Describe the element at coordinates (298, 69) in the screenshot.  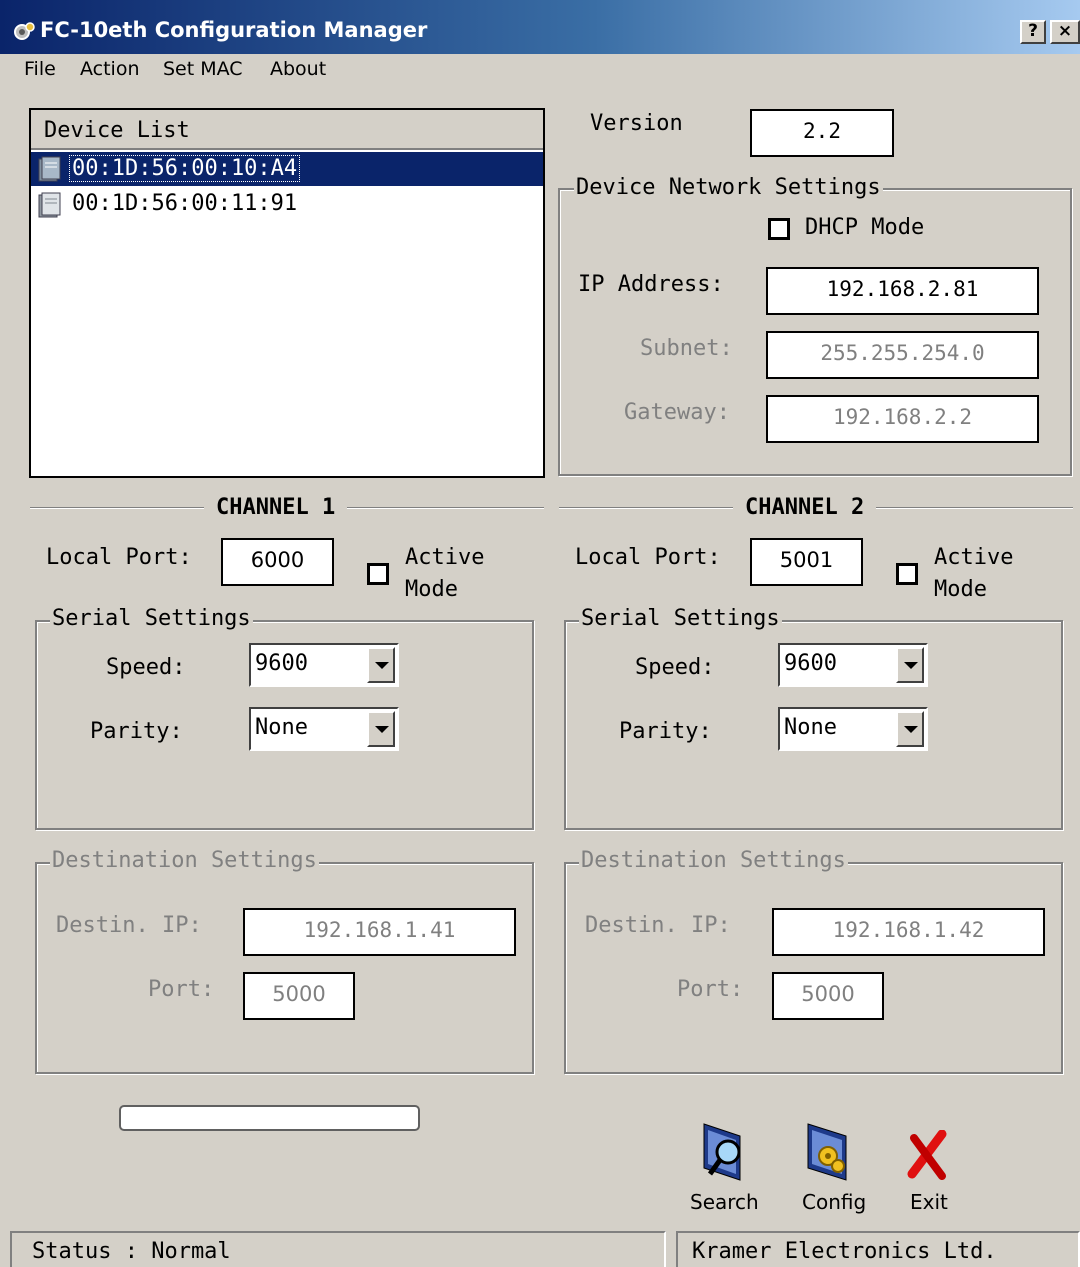
I see `menu-about: About` at that location.